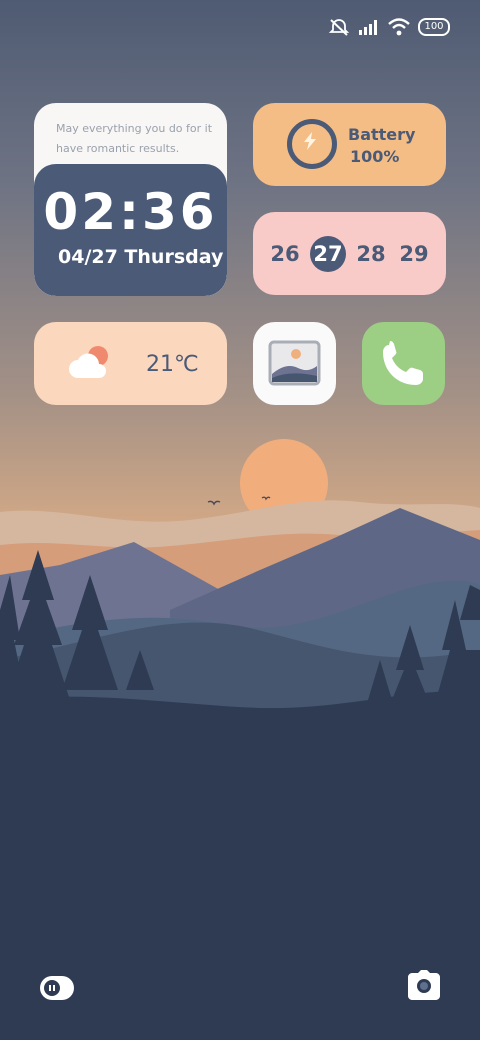  What do you see at coordinates (141, 257) in the screenshot?
I see `clock-date: 04/27 Thursday` at bounding box center [141, 257].